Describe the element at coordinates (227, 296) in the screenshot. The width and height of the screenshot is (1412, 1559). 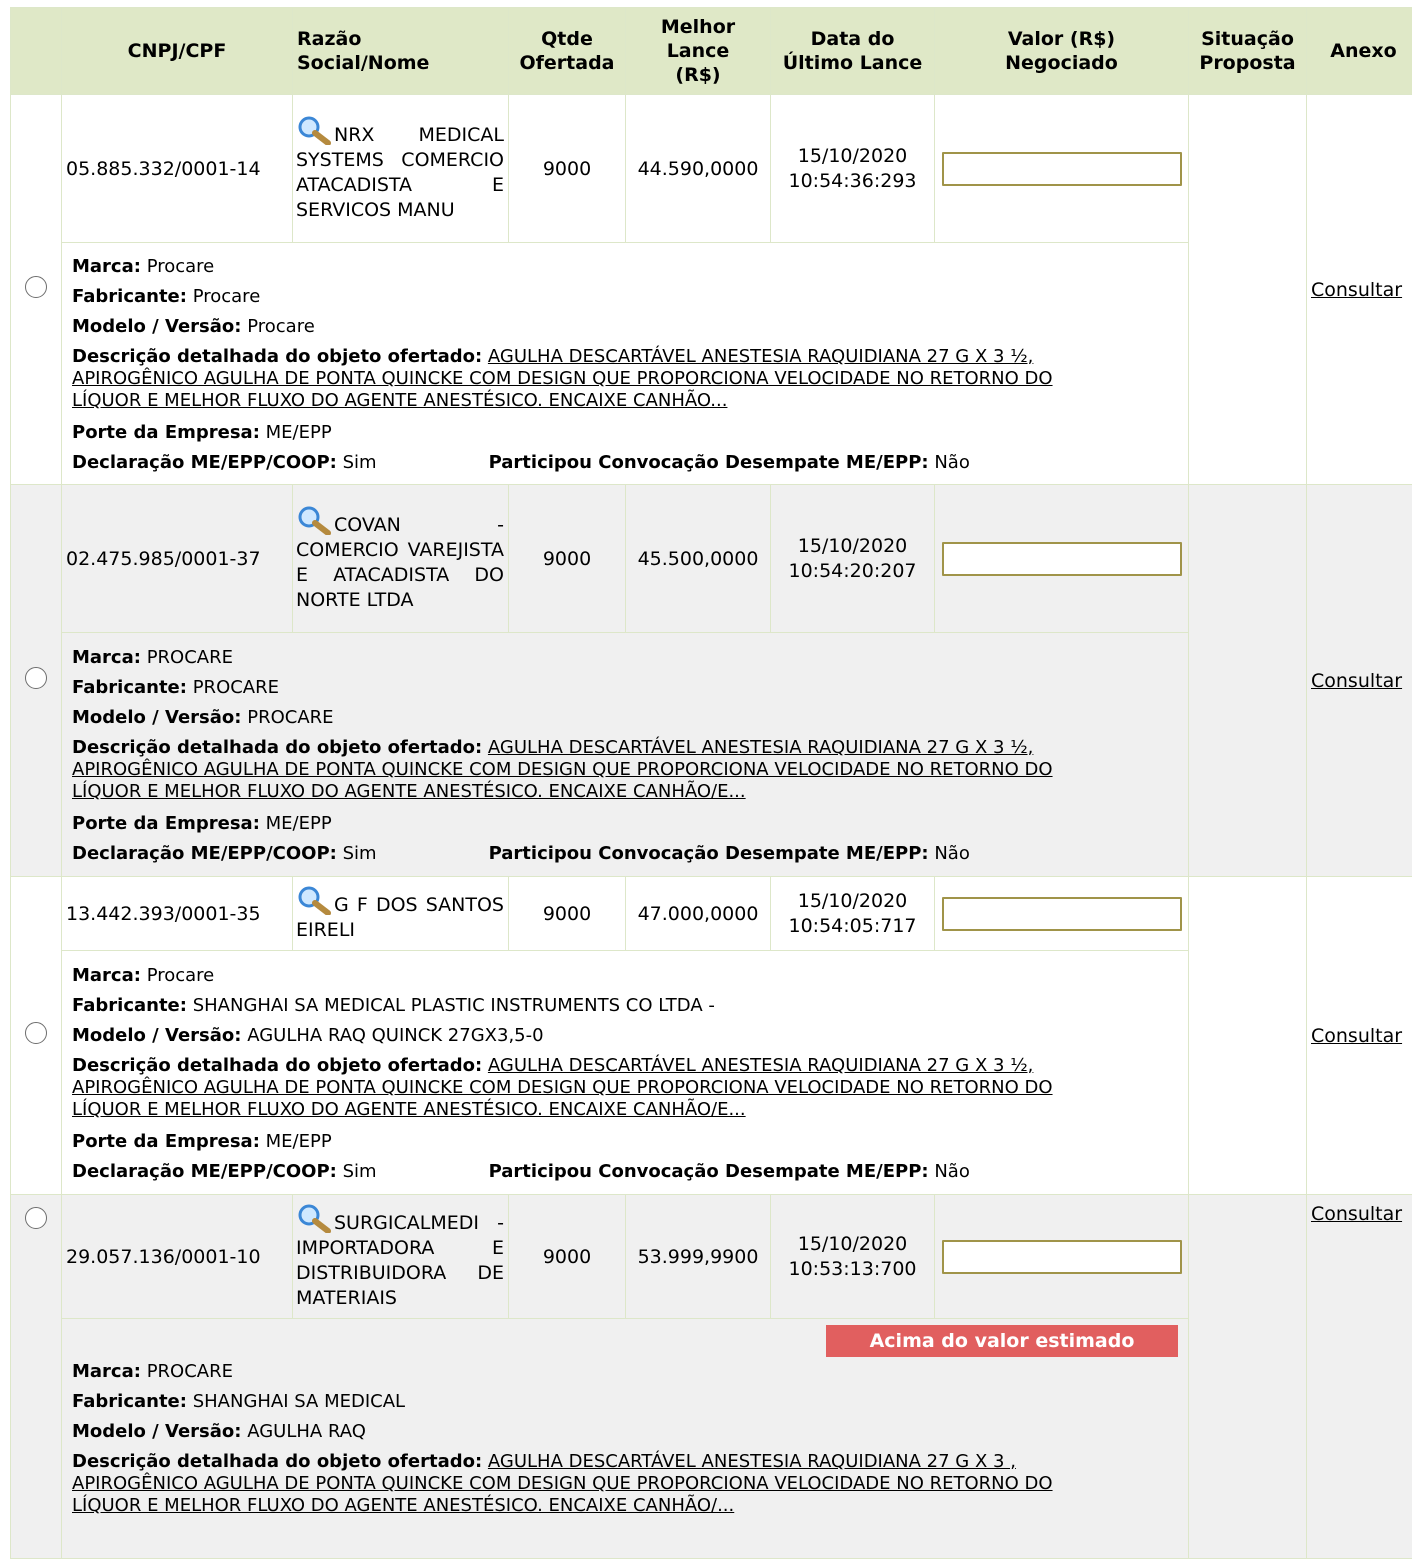
I see `fabricante-value: Procare` at that location.